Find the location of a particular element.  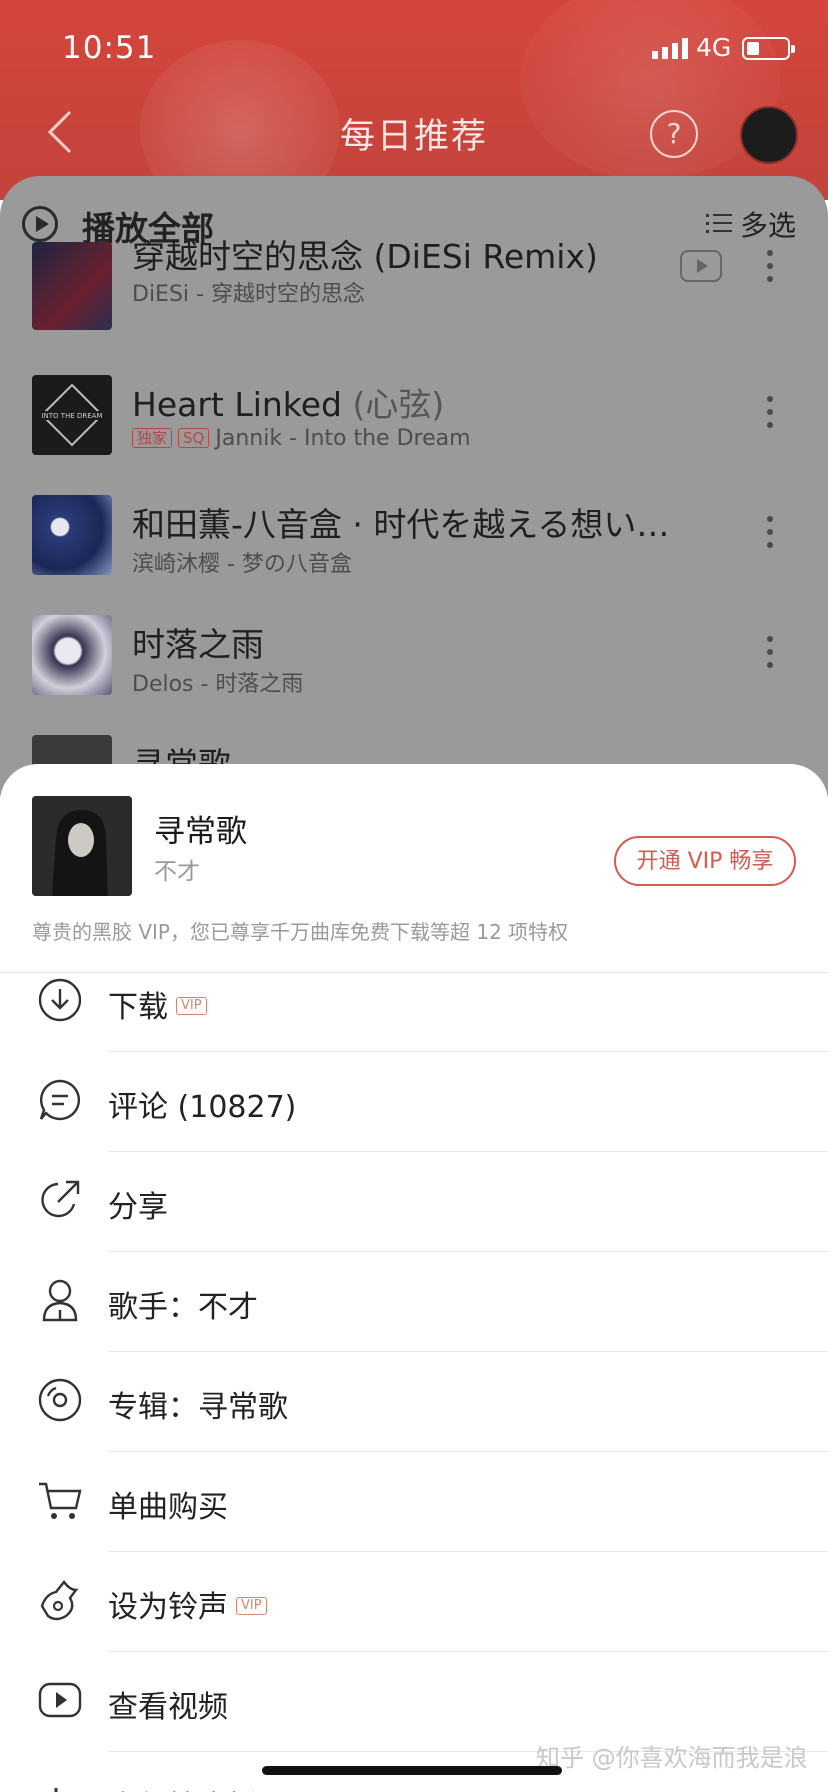

download-icon is located at coordinates (60, 1000).